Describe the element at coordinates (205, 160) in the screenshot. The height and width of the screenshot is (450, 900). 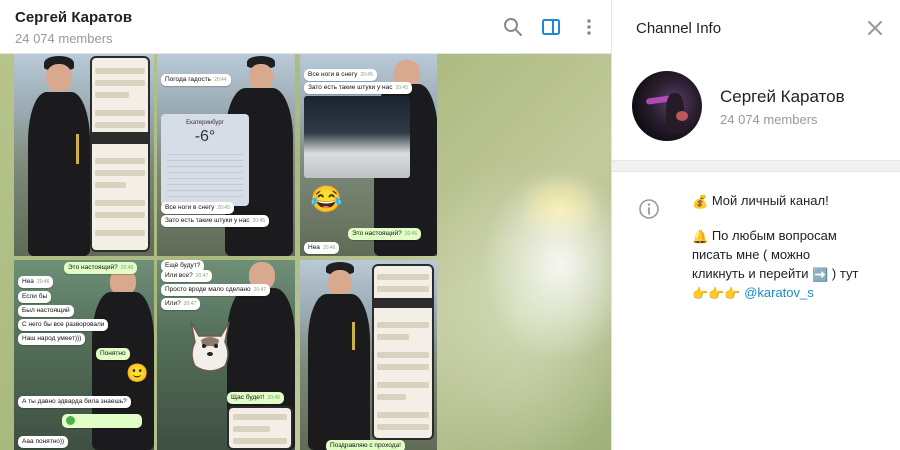
I see `weather-widget: Екатеринбург -6°` at that location.